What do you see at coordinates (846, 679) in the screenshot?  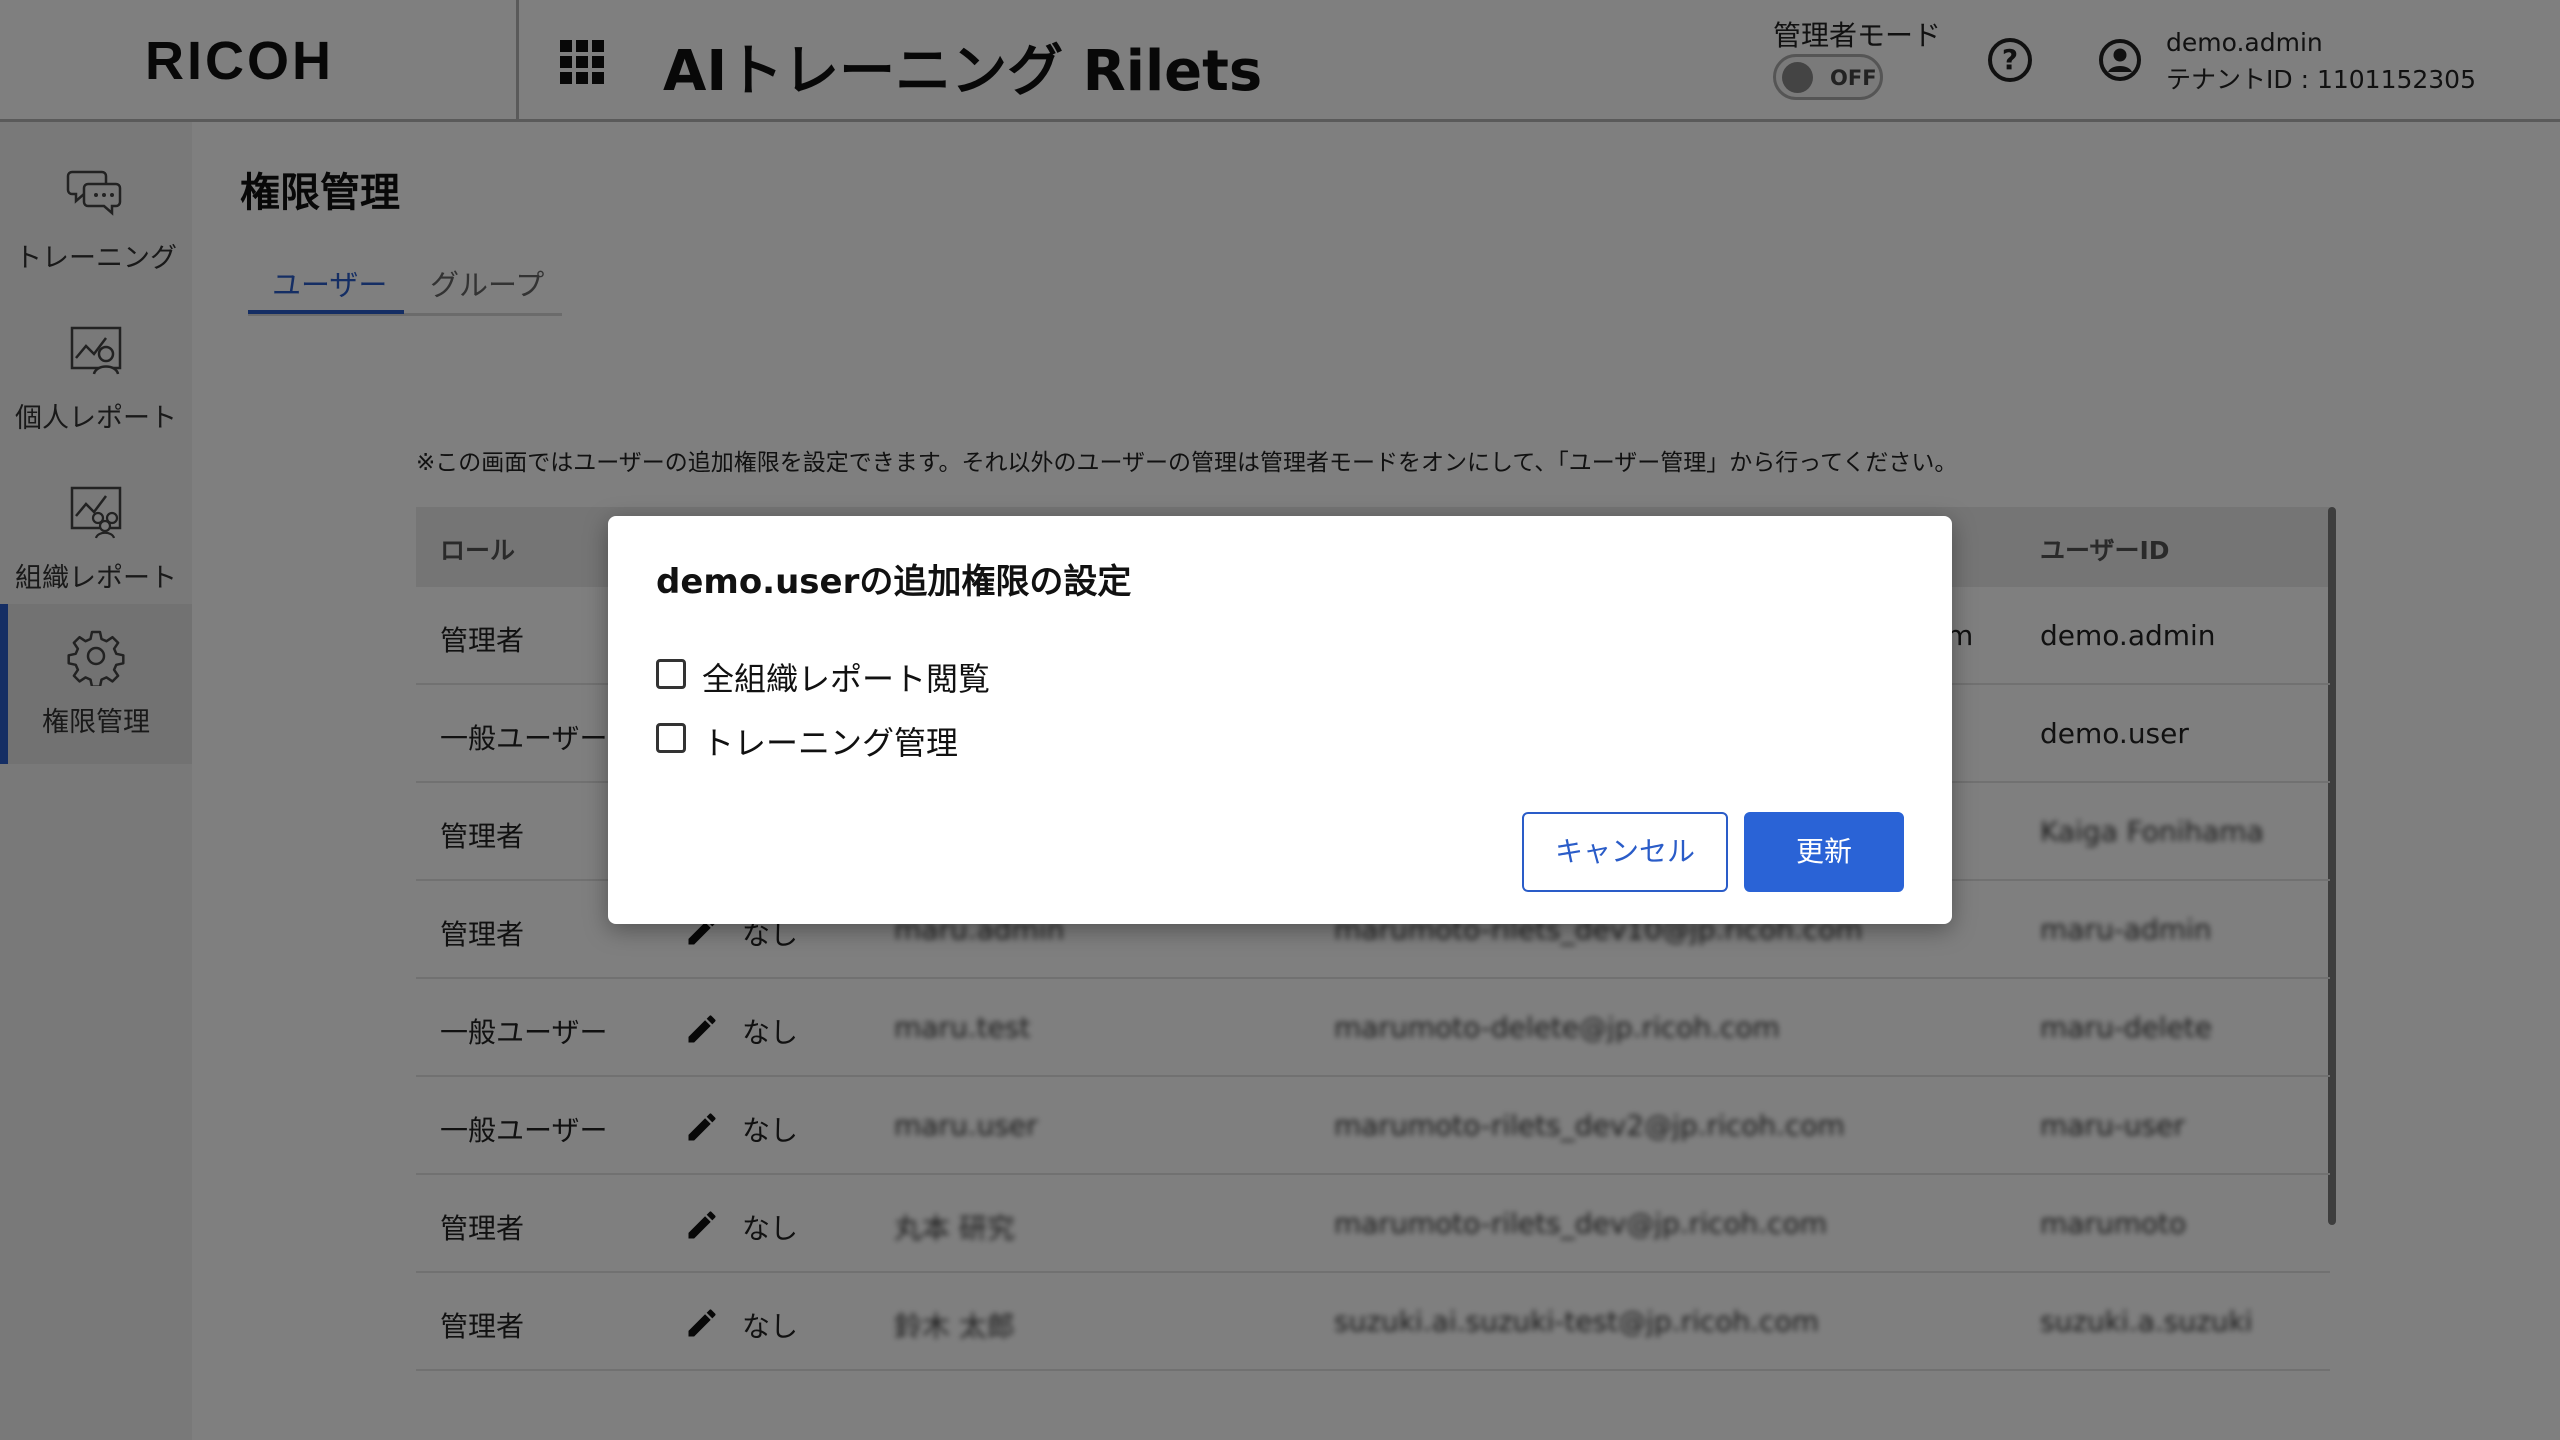 I see `option-label: 全組織レポート閲覧` at bounding box center [846, 679].